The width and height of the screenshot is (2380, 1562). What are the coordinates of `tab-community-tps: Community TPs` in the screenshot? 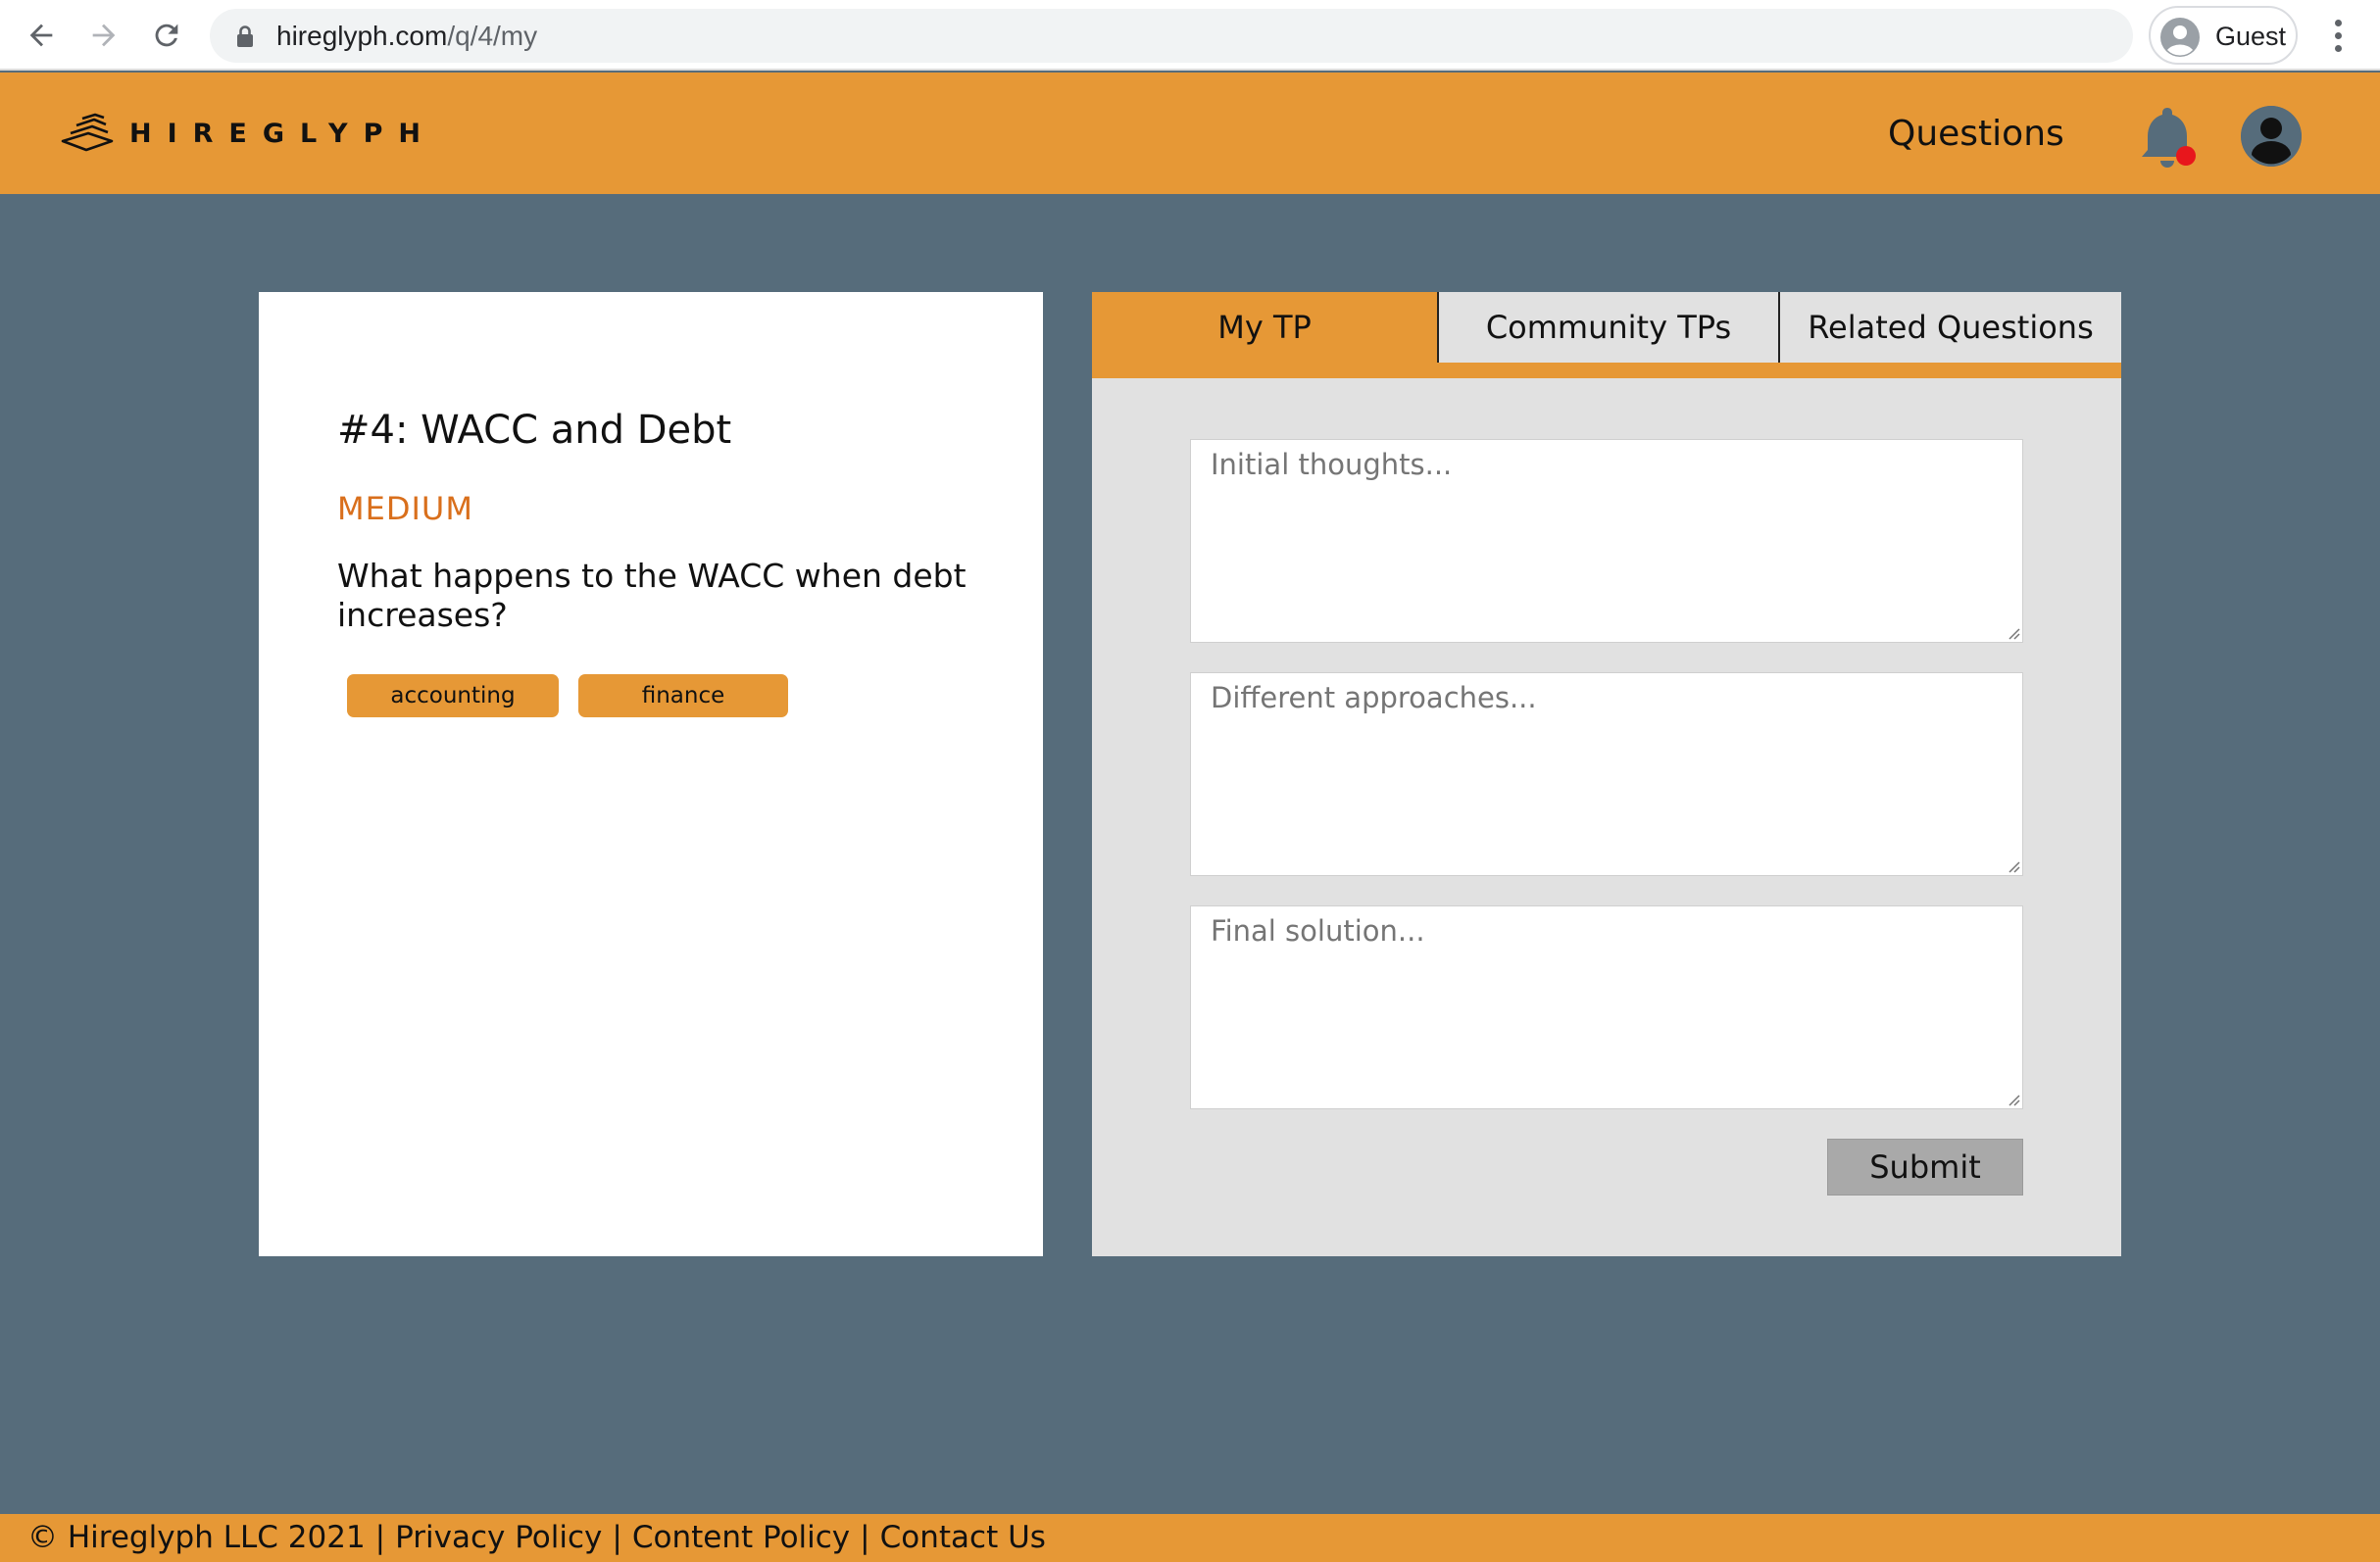 It's located at (1607, 327).